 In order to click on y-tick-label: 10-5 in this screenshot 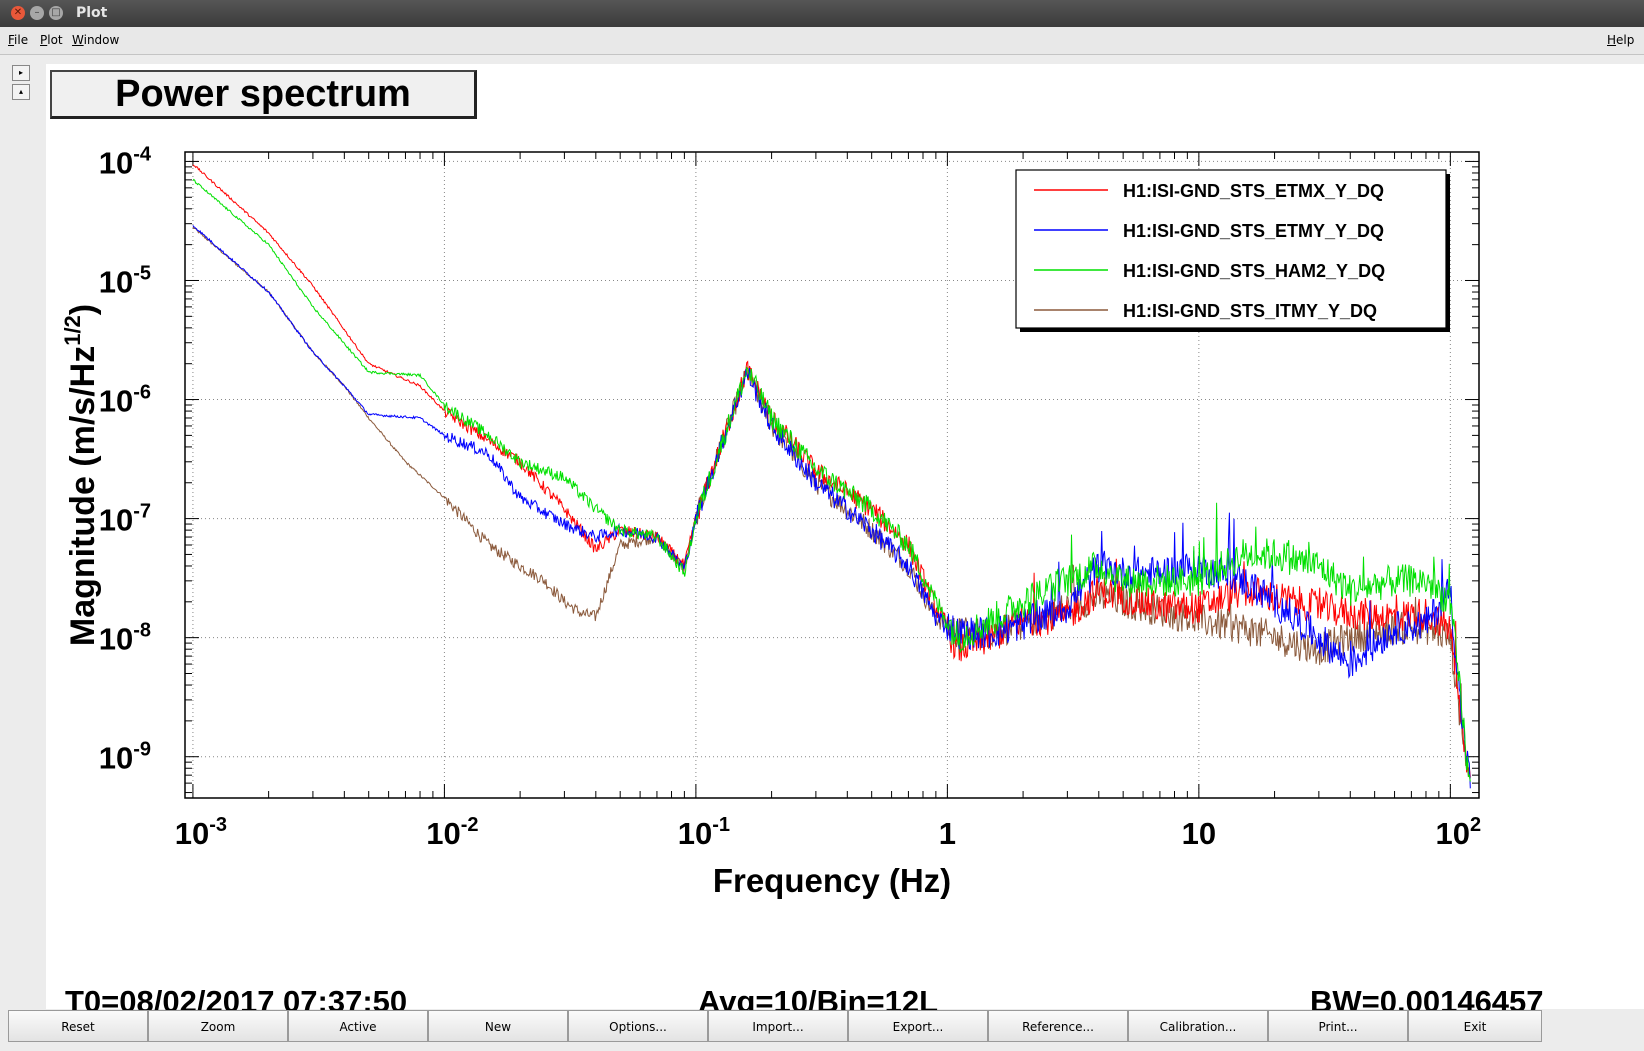, I will do `click(125, 280)`.